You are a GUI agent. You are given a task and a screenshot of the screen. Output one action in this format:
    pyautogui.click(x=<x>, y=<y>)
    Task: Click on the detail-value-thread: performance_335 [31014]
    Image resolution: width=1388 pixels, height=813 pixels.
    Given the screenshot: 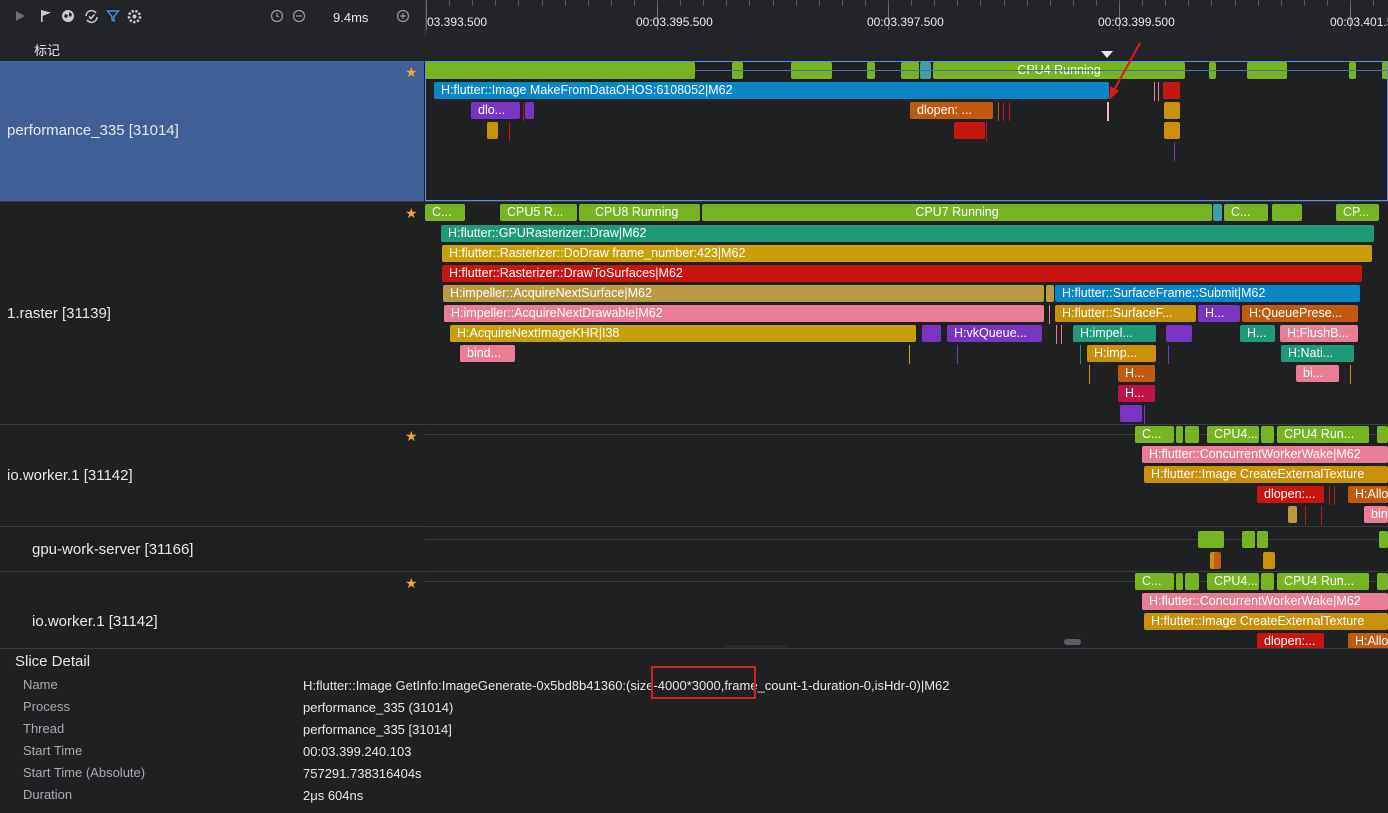 What is the action you would take?
    pyautogui.click(x=377, y=729)
    